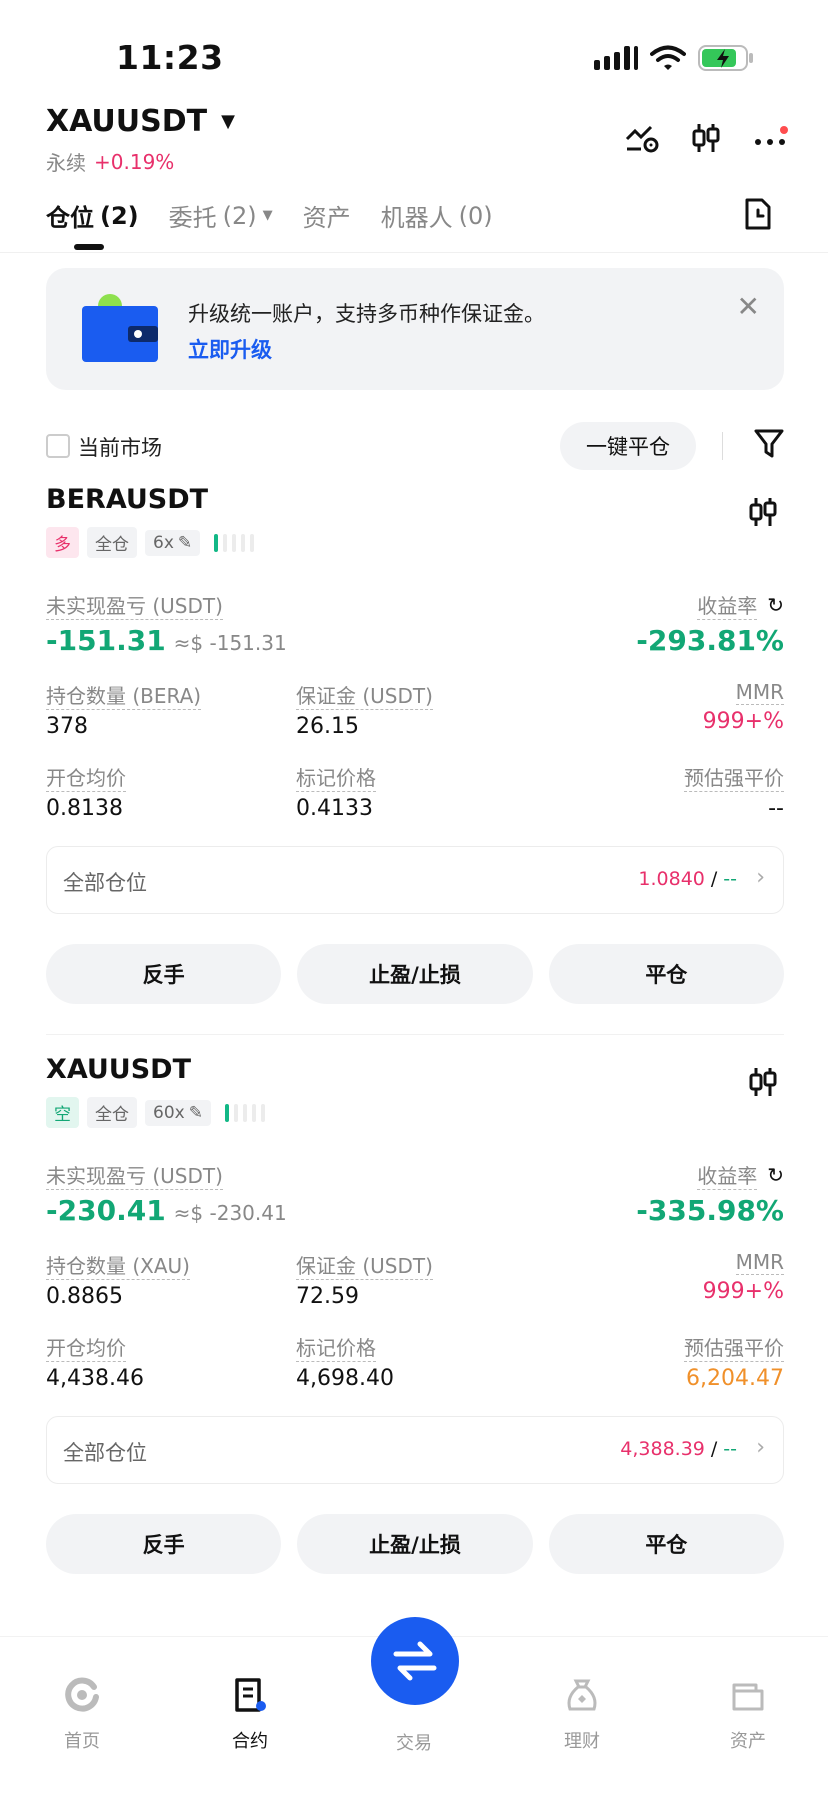 The height and width of the screenshot is (1800, 828). What do you see at coordinates (662, 1449) in the screenshot?
I see `all-positions-price: 4,388.39` at bounding box center [662, 1449].